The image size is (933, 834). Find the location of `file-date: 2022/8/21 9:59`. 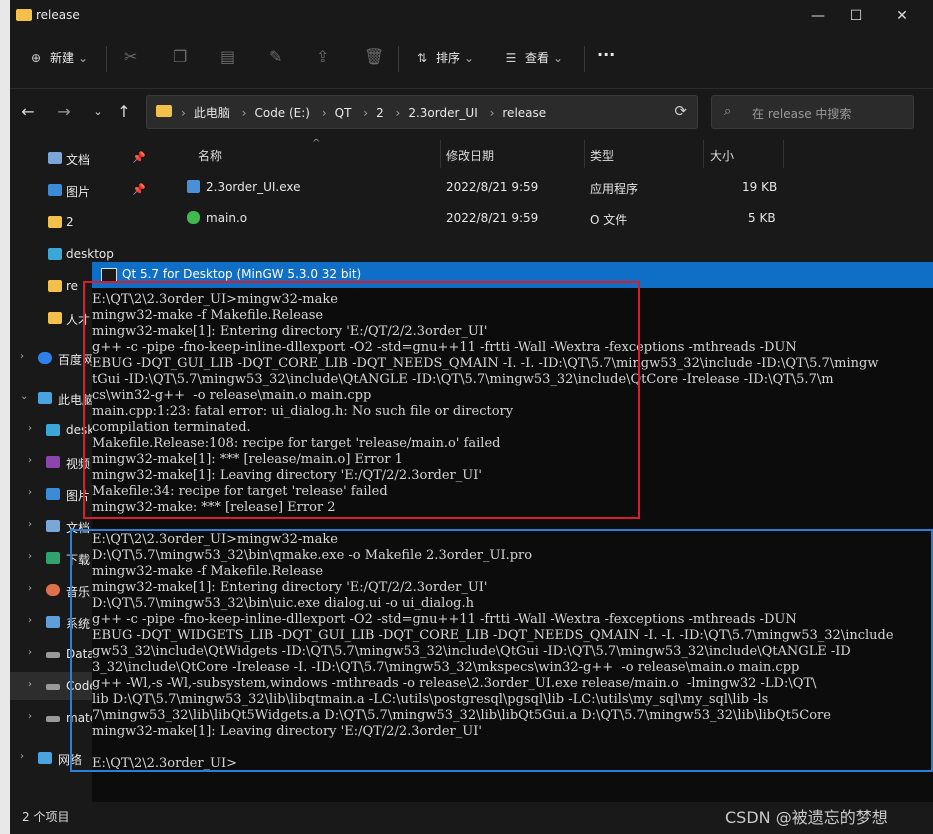

file-date: 2022/8/21 9:59 is located at coordinates (492, 218).